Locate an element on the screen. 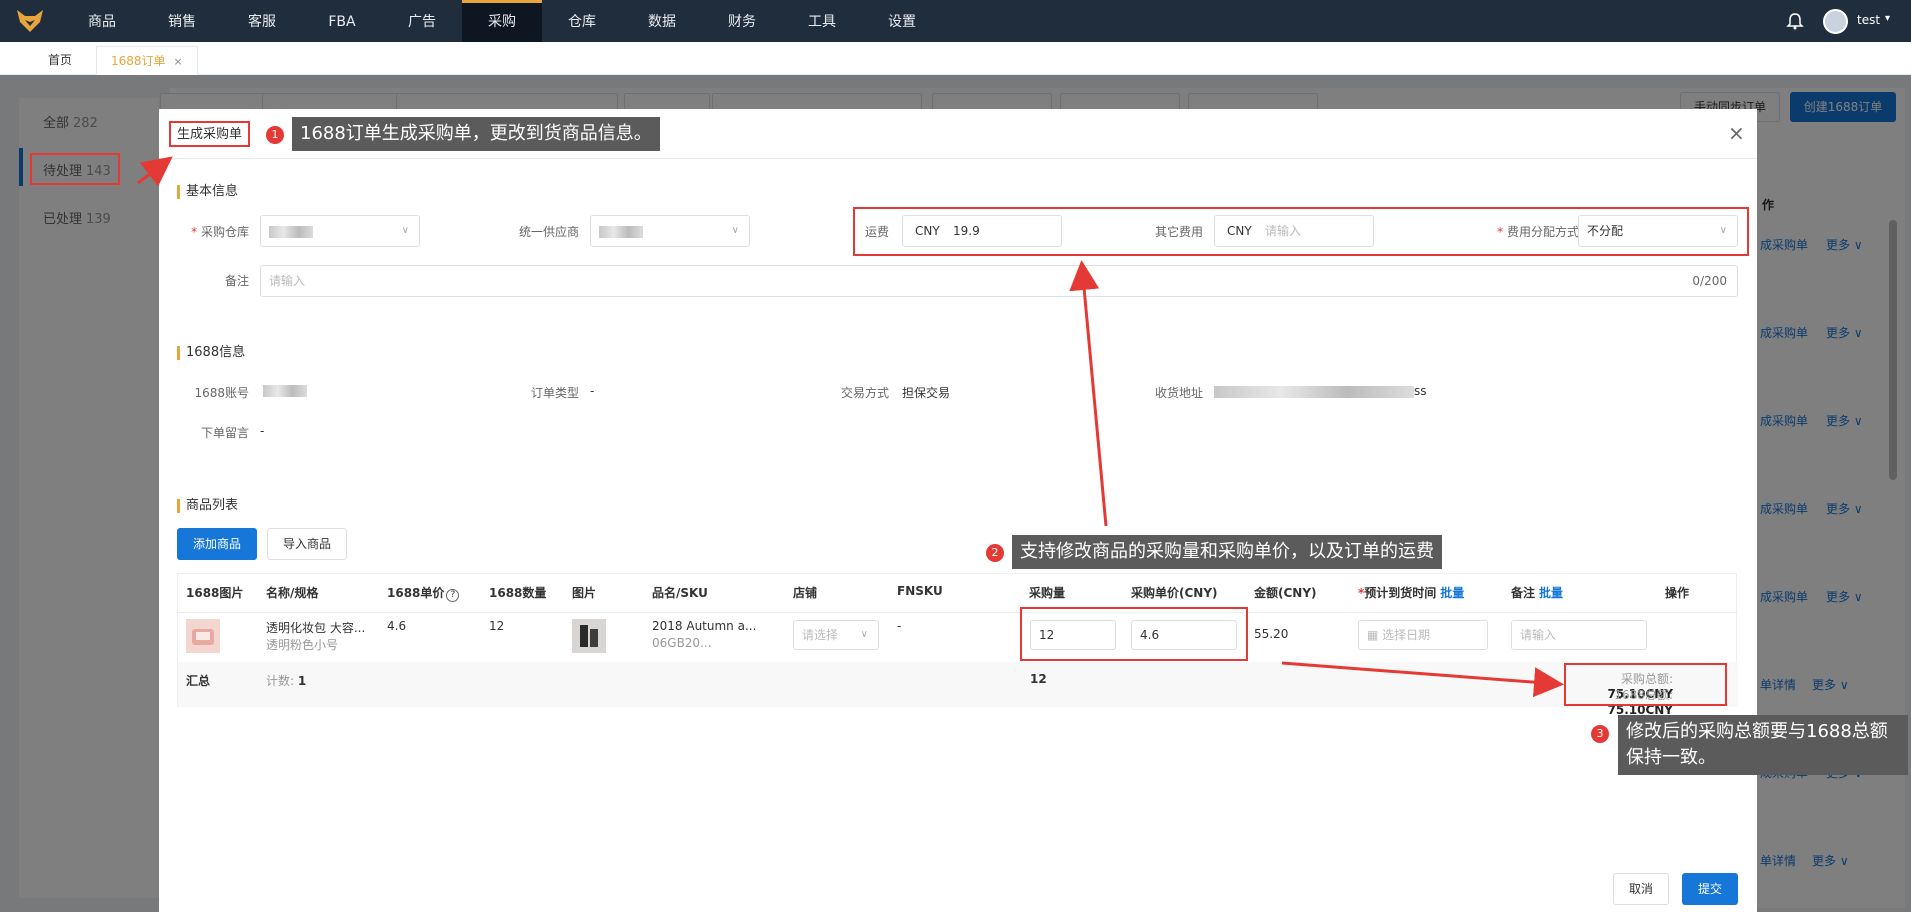 The width and height of the screenshot is (1911, 912). section-title-products: 商品列表 is located at coordinates (207, 506).